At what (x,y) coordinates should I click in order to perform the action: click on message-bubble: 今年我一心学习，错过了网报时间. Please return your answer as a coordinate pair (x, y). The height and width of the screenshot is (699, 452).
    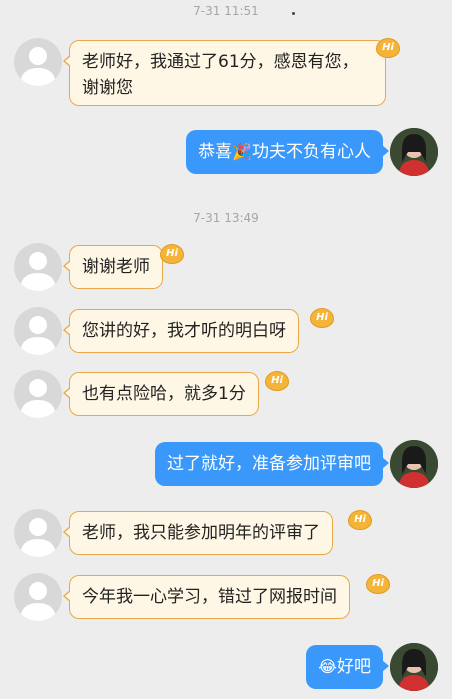
    Looking at the image, I should click on (206, 597).